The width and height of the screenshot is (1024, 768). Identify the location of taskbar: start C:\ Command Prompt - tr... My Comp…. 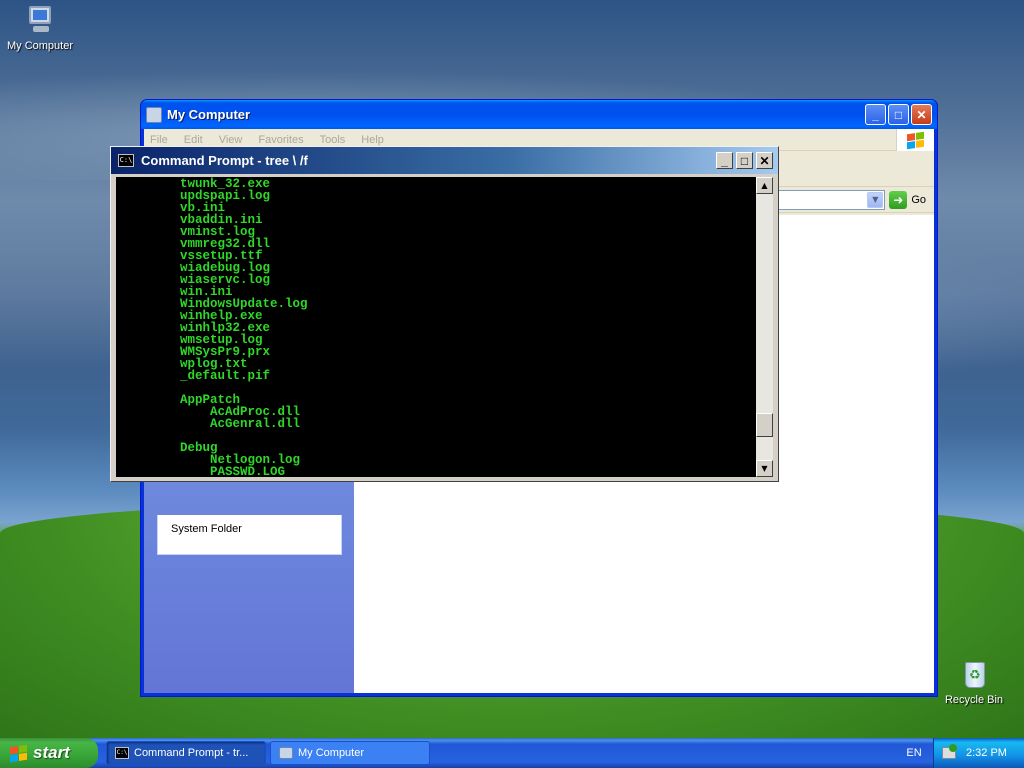
(512, 753).